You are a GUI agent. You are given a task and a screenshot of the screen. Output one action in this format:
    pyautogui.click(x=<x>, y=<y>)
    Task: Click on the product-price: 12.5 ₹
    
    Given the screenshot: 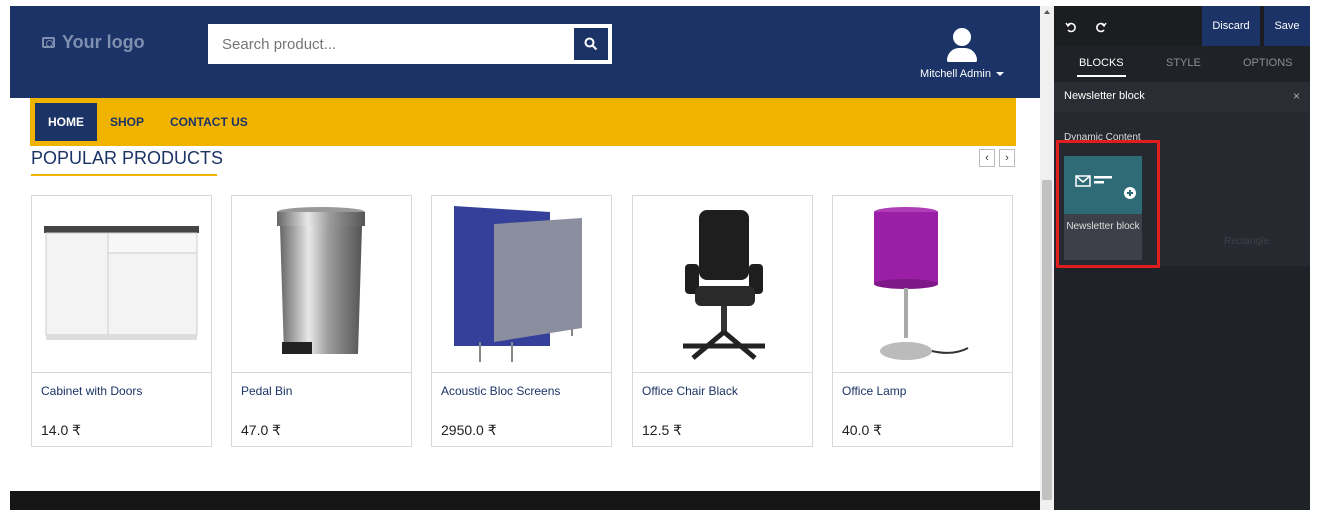 What is the action you would take?
    pyautogui.click(x=662, y=430)
    